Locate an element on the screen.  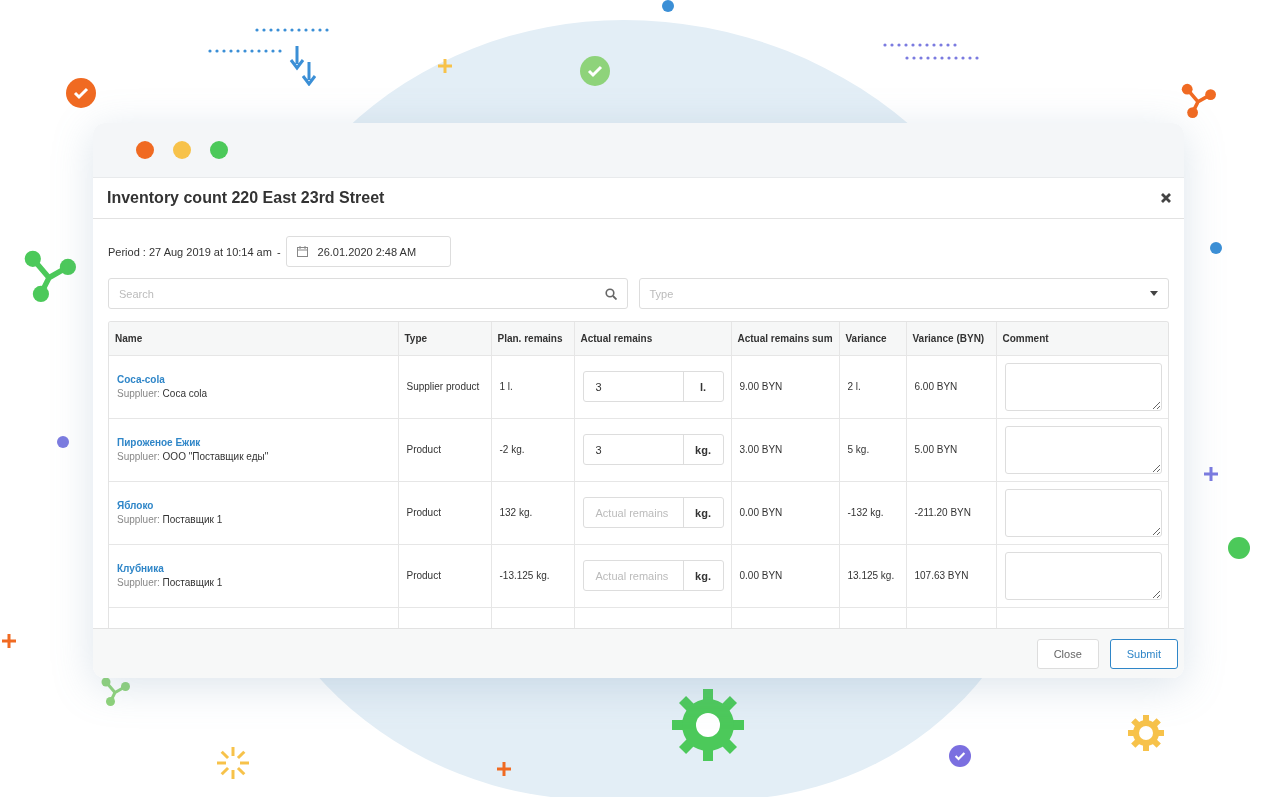
sum-text: 9.00 BYN is located at coordinates (761, 386).